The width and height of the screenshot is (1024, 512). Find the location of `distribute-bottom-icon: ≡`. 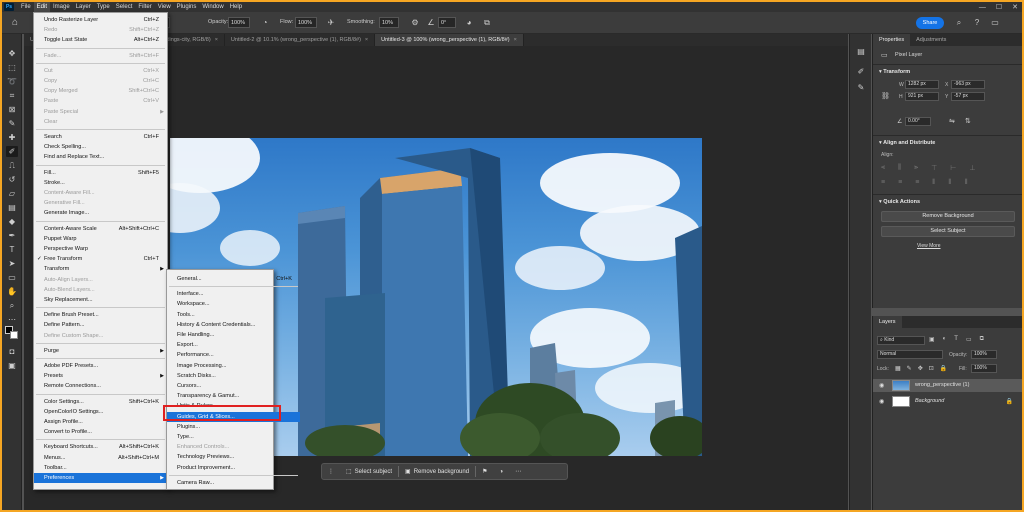

distribute-bottom-icon: ≡ is located at coordinates (917, 183).